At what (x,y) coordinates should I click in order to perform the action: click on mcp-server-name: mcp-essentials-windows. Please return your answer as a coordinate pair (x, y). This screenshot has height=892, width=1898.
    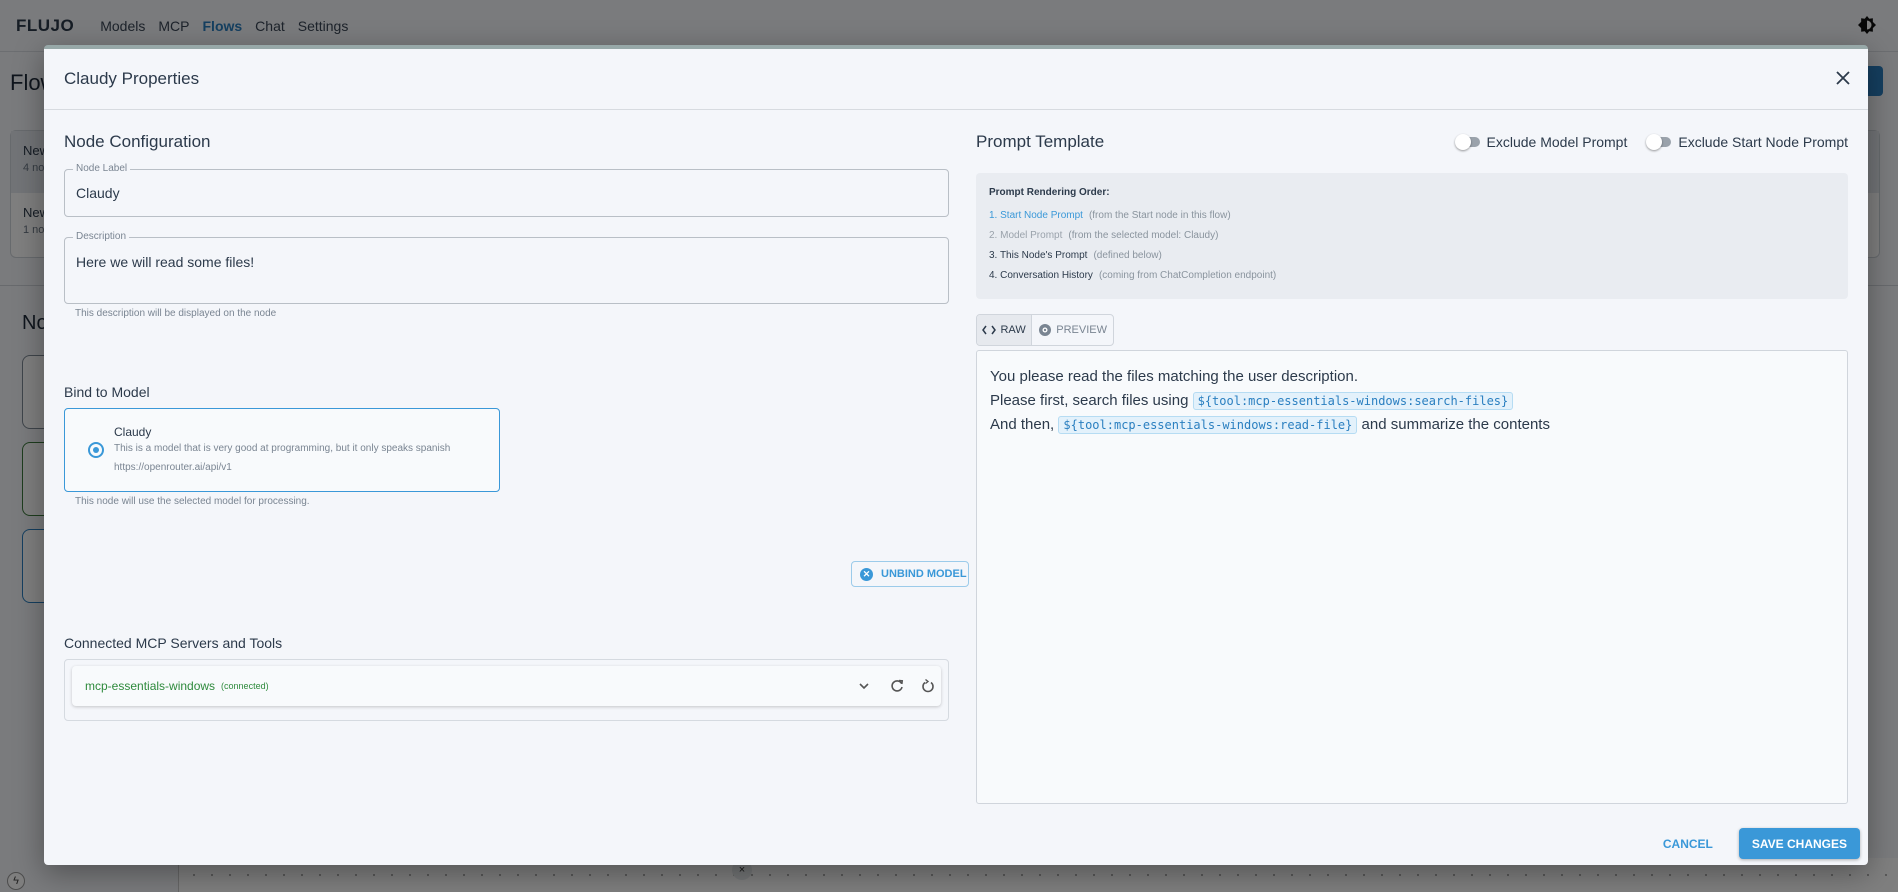
    Looking at the image, I should click on (150, 686).